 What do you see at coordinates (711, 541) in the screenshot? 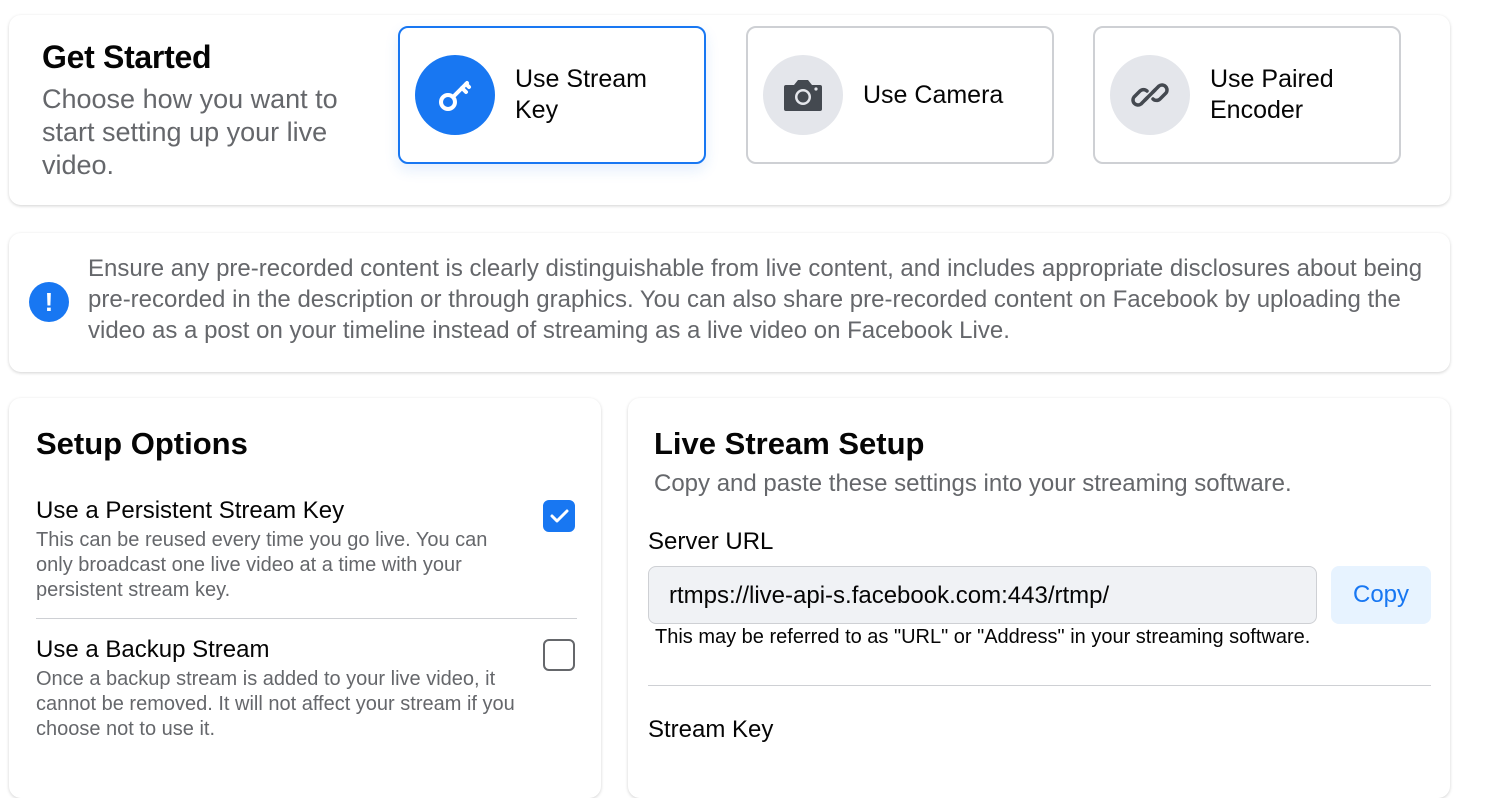
I see `server-url-label: Server URL` at bounding box center [711, 541].